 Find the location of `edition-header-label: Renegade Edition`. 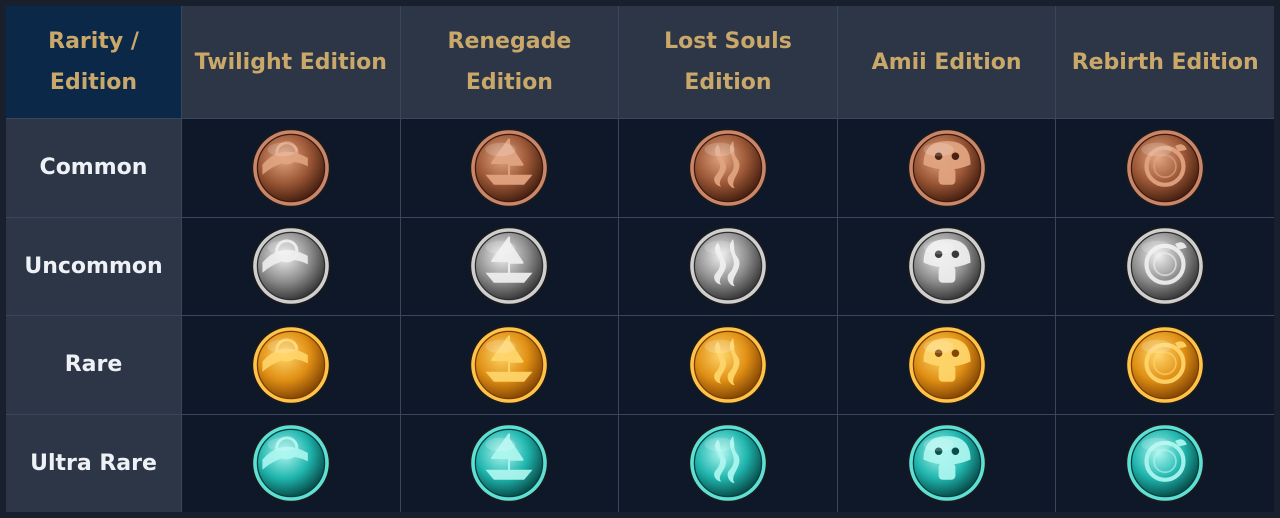

edition-header-label: Renegade Edition is located at coordinates (509, 62).